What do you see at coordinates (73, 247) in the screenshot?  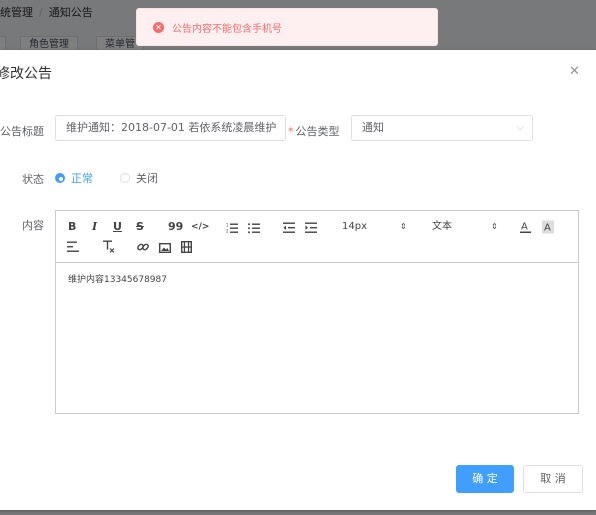 I see `align-left-icon` at bounding box center [73, 247].